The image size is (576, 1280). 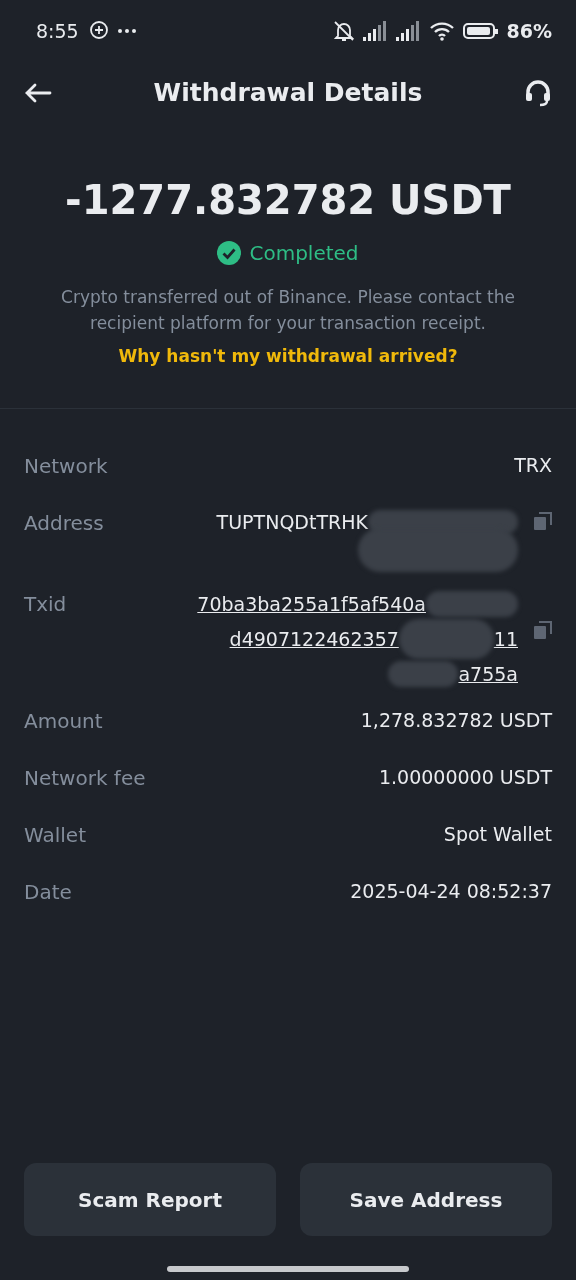 What do you see at coordinates (64, 523) in the screenshot?
I see `detail-label: Address` at bounding box center [64, 523].